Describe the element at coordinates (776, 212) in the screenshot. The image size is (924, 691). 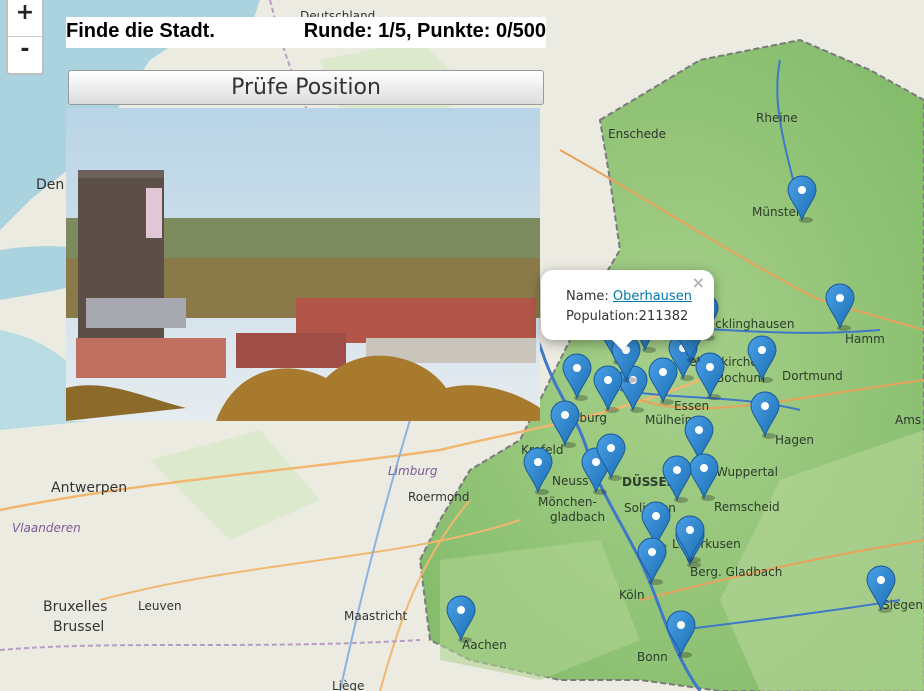
I see `label-muenster: Münster` at that location.